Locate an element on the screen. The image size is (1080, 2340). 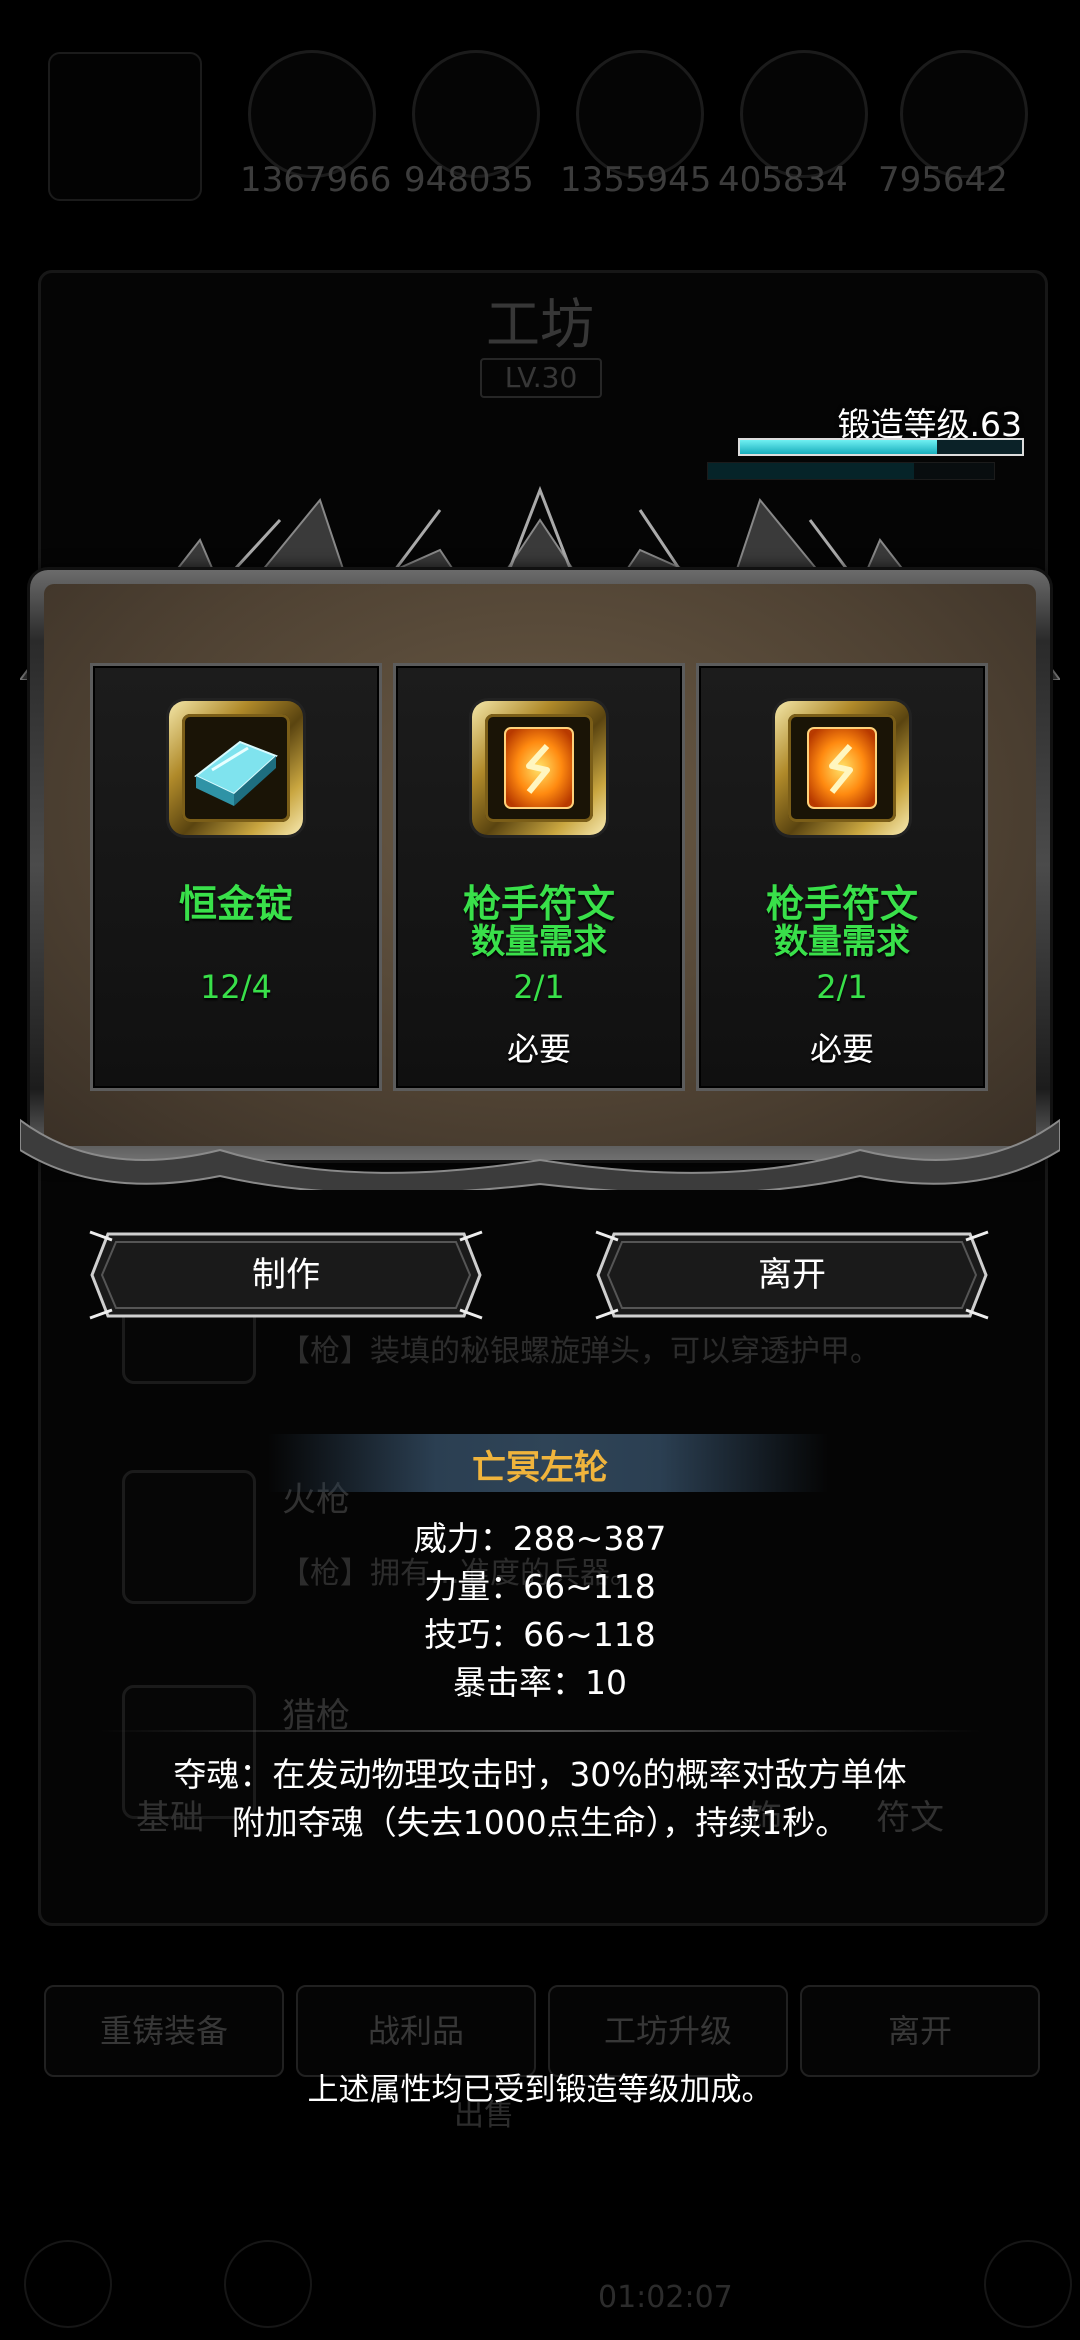
leave-button: 离开 is located at coordinates (792, 1275).